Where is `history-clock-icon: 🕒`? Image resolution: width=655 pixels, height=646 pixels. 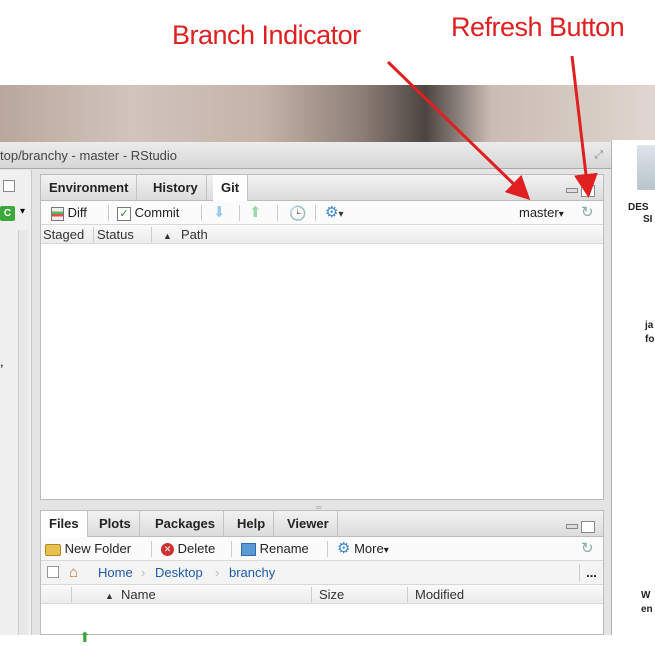
history-clock-icon: 🕒 is located at coordinates (297, 213).